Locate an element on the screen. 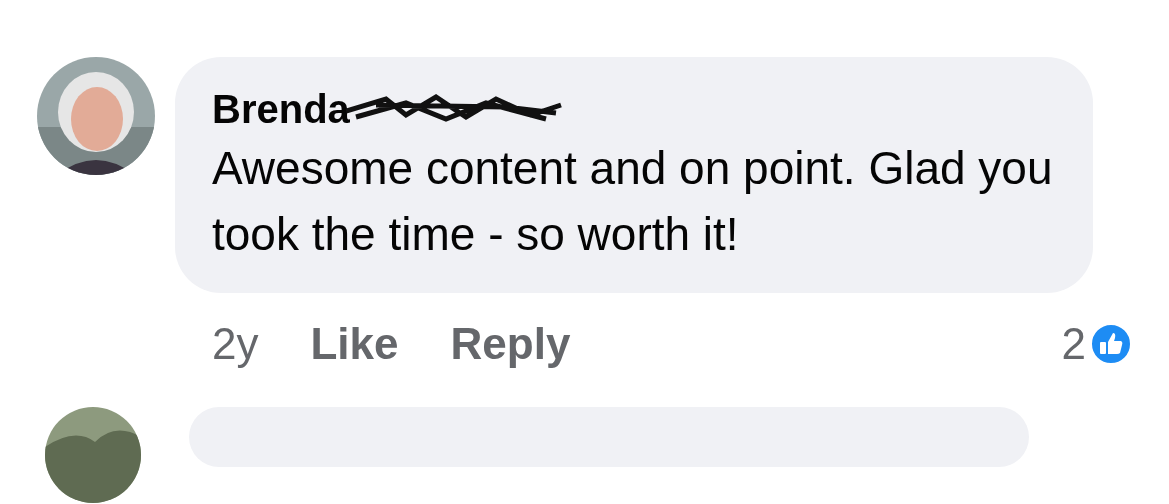 The height and width of the screenshot is (504, 1169). like-reaction-icon is located at coordinates (1111, 344).